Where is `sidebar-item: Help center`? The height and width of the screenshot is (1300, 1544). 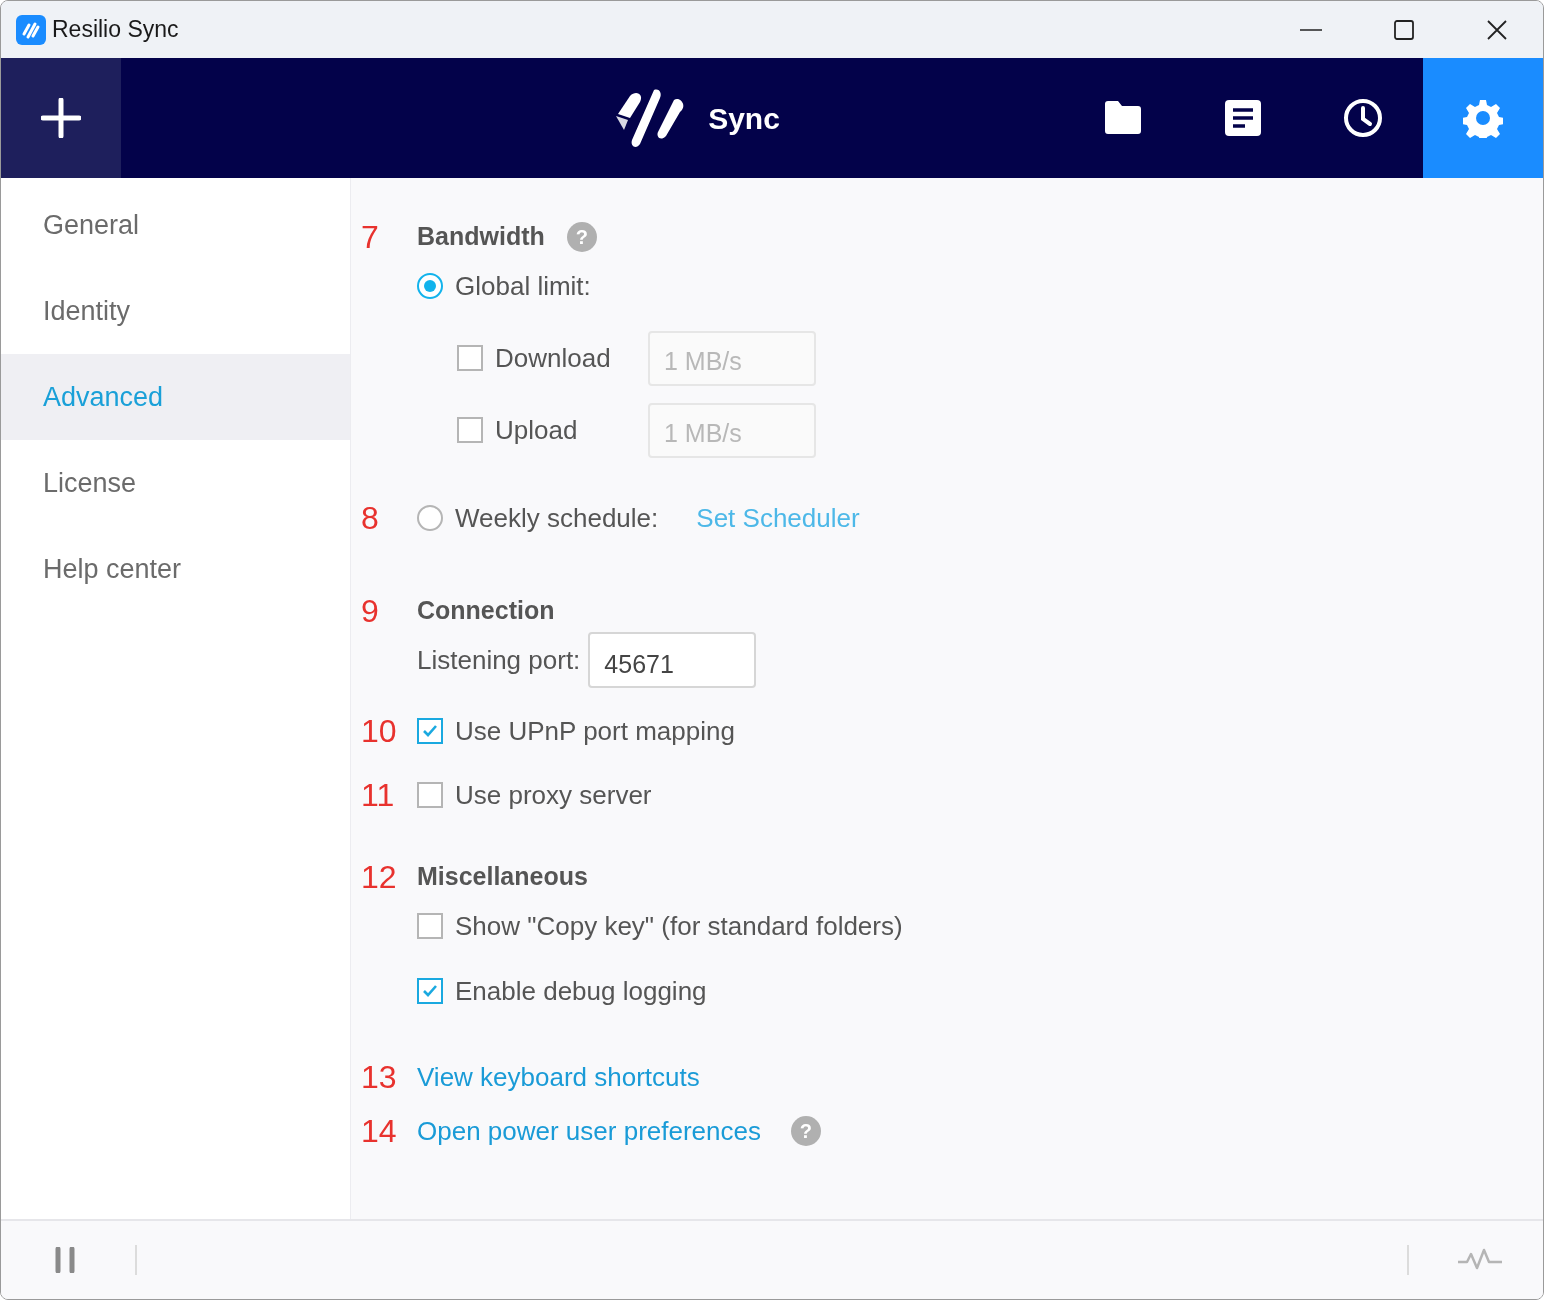 sidebar-item: Help center is located at coordinates (175, 569).